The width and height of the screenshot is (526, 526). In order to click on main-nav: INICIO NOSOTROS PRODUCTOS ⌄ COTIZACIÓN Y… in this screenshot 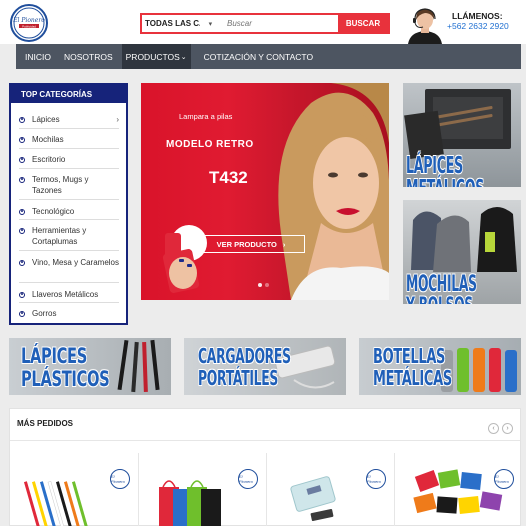, I will do `click(268, 56)`.